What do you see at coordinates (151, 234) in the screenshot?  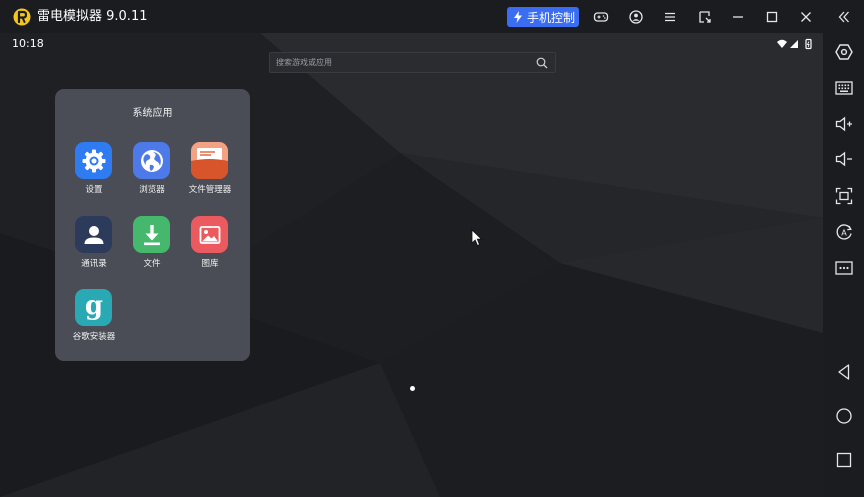 I see `download-icon` at bounding box center [151, 234].